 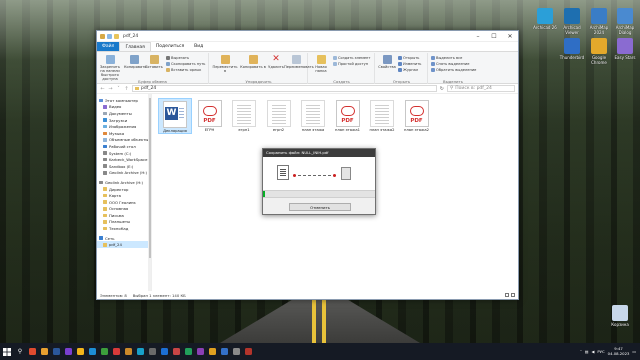 I want to click on nav-item: ООО Геолинк, so click(x=124, y=202).